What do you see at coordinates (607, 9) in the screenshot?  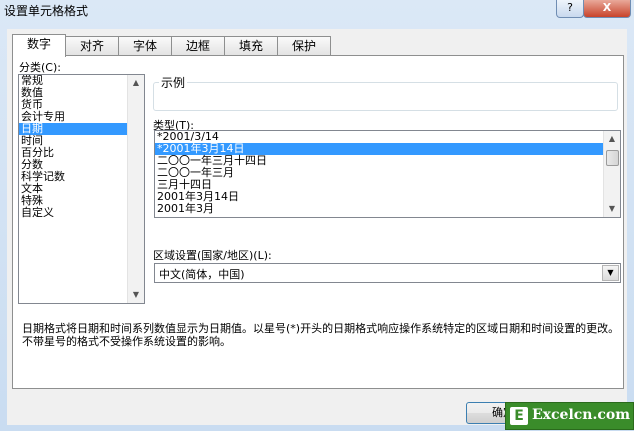 I see `close-button: X` at bounding box center [607, 9].